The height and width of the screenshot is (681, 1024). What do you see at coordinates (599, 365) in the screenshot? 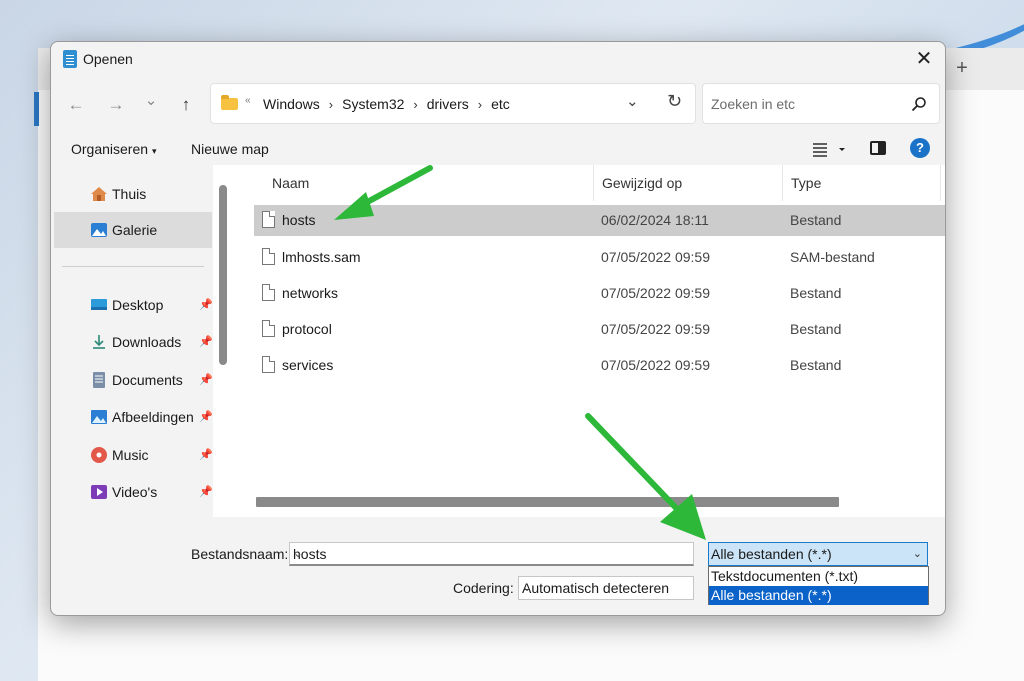
I see `table-row: services 07/05/2022 09:59 Bestand` at bounding box center [599, 365].